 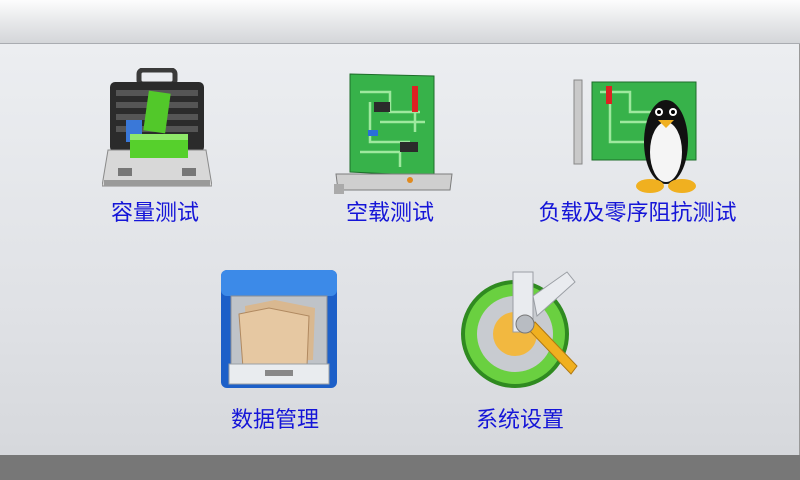 What do you see at coordinates (279, 329) in the screenshot?
I see `file-cabinet-icon` at bounding box center [279, 329].